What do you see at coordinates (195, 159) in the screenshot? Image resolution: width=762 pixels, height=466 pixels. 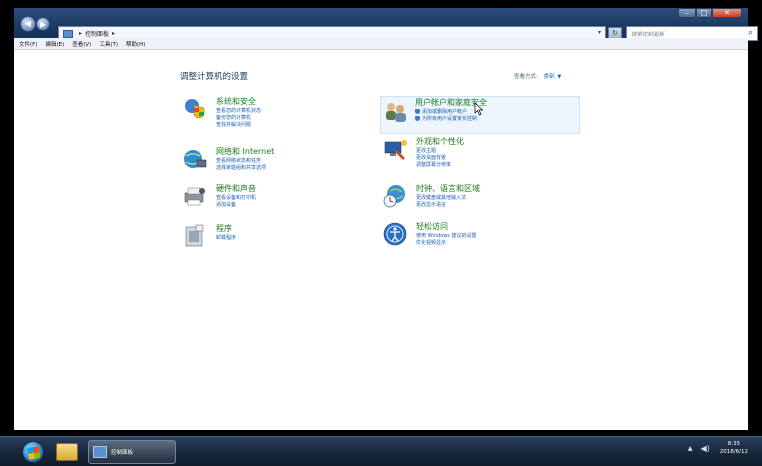 I see `globe-network-icon` at bounding box center [195, 159].